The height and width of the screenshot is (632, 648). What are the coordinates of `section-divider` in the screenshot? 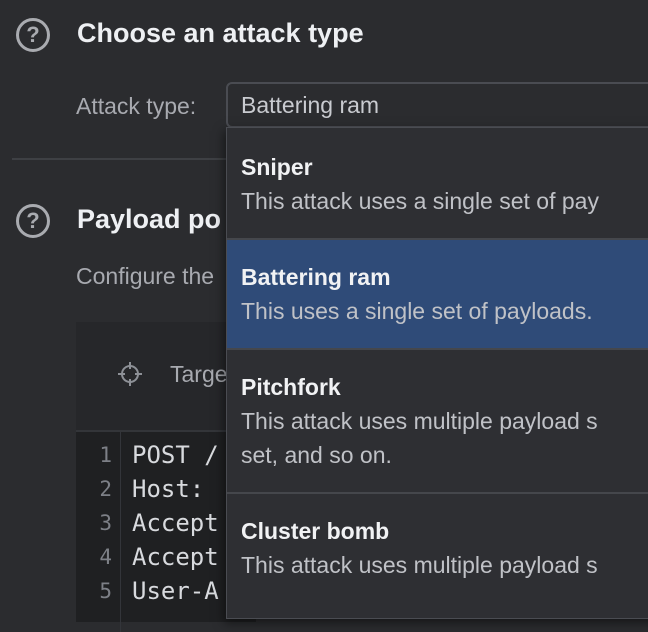 It's located at (127, 159).